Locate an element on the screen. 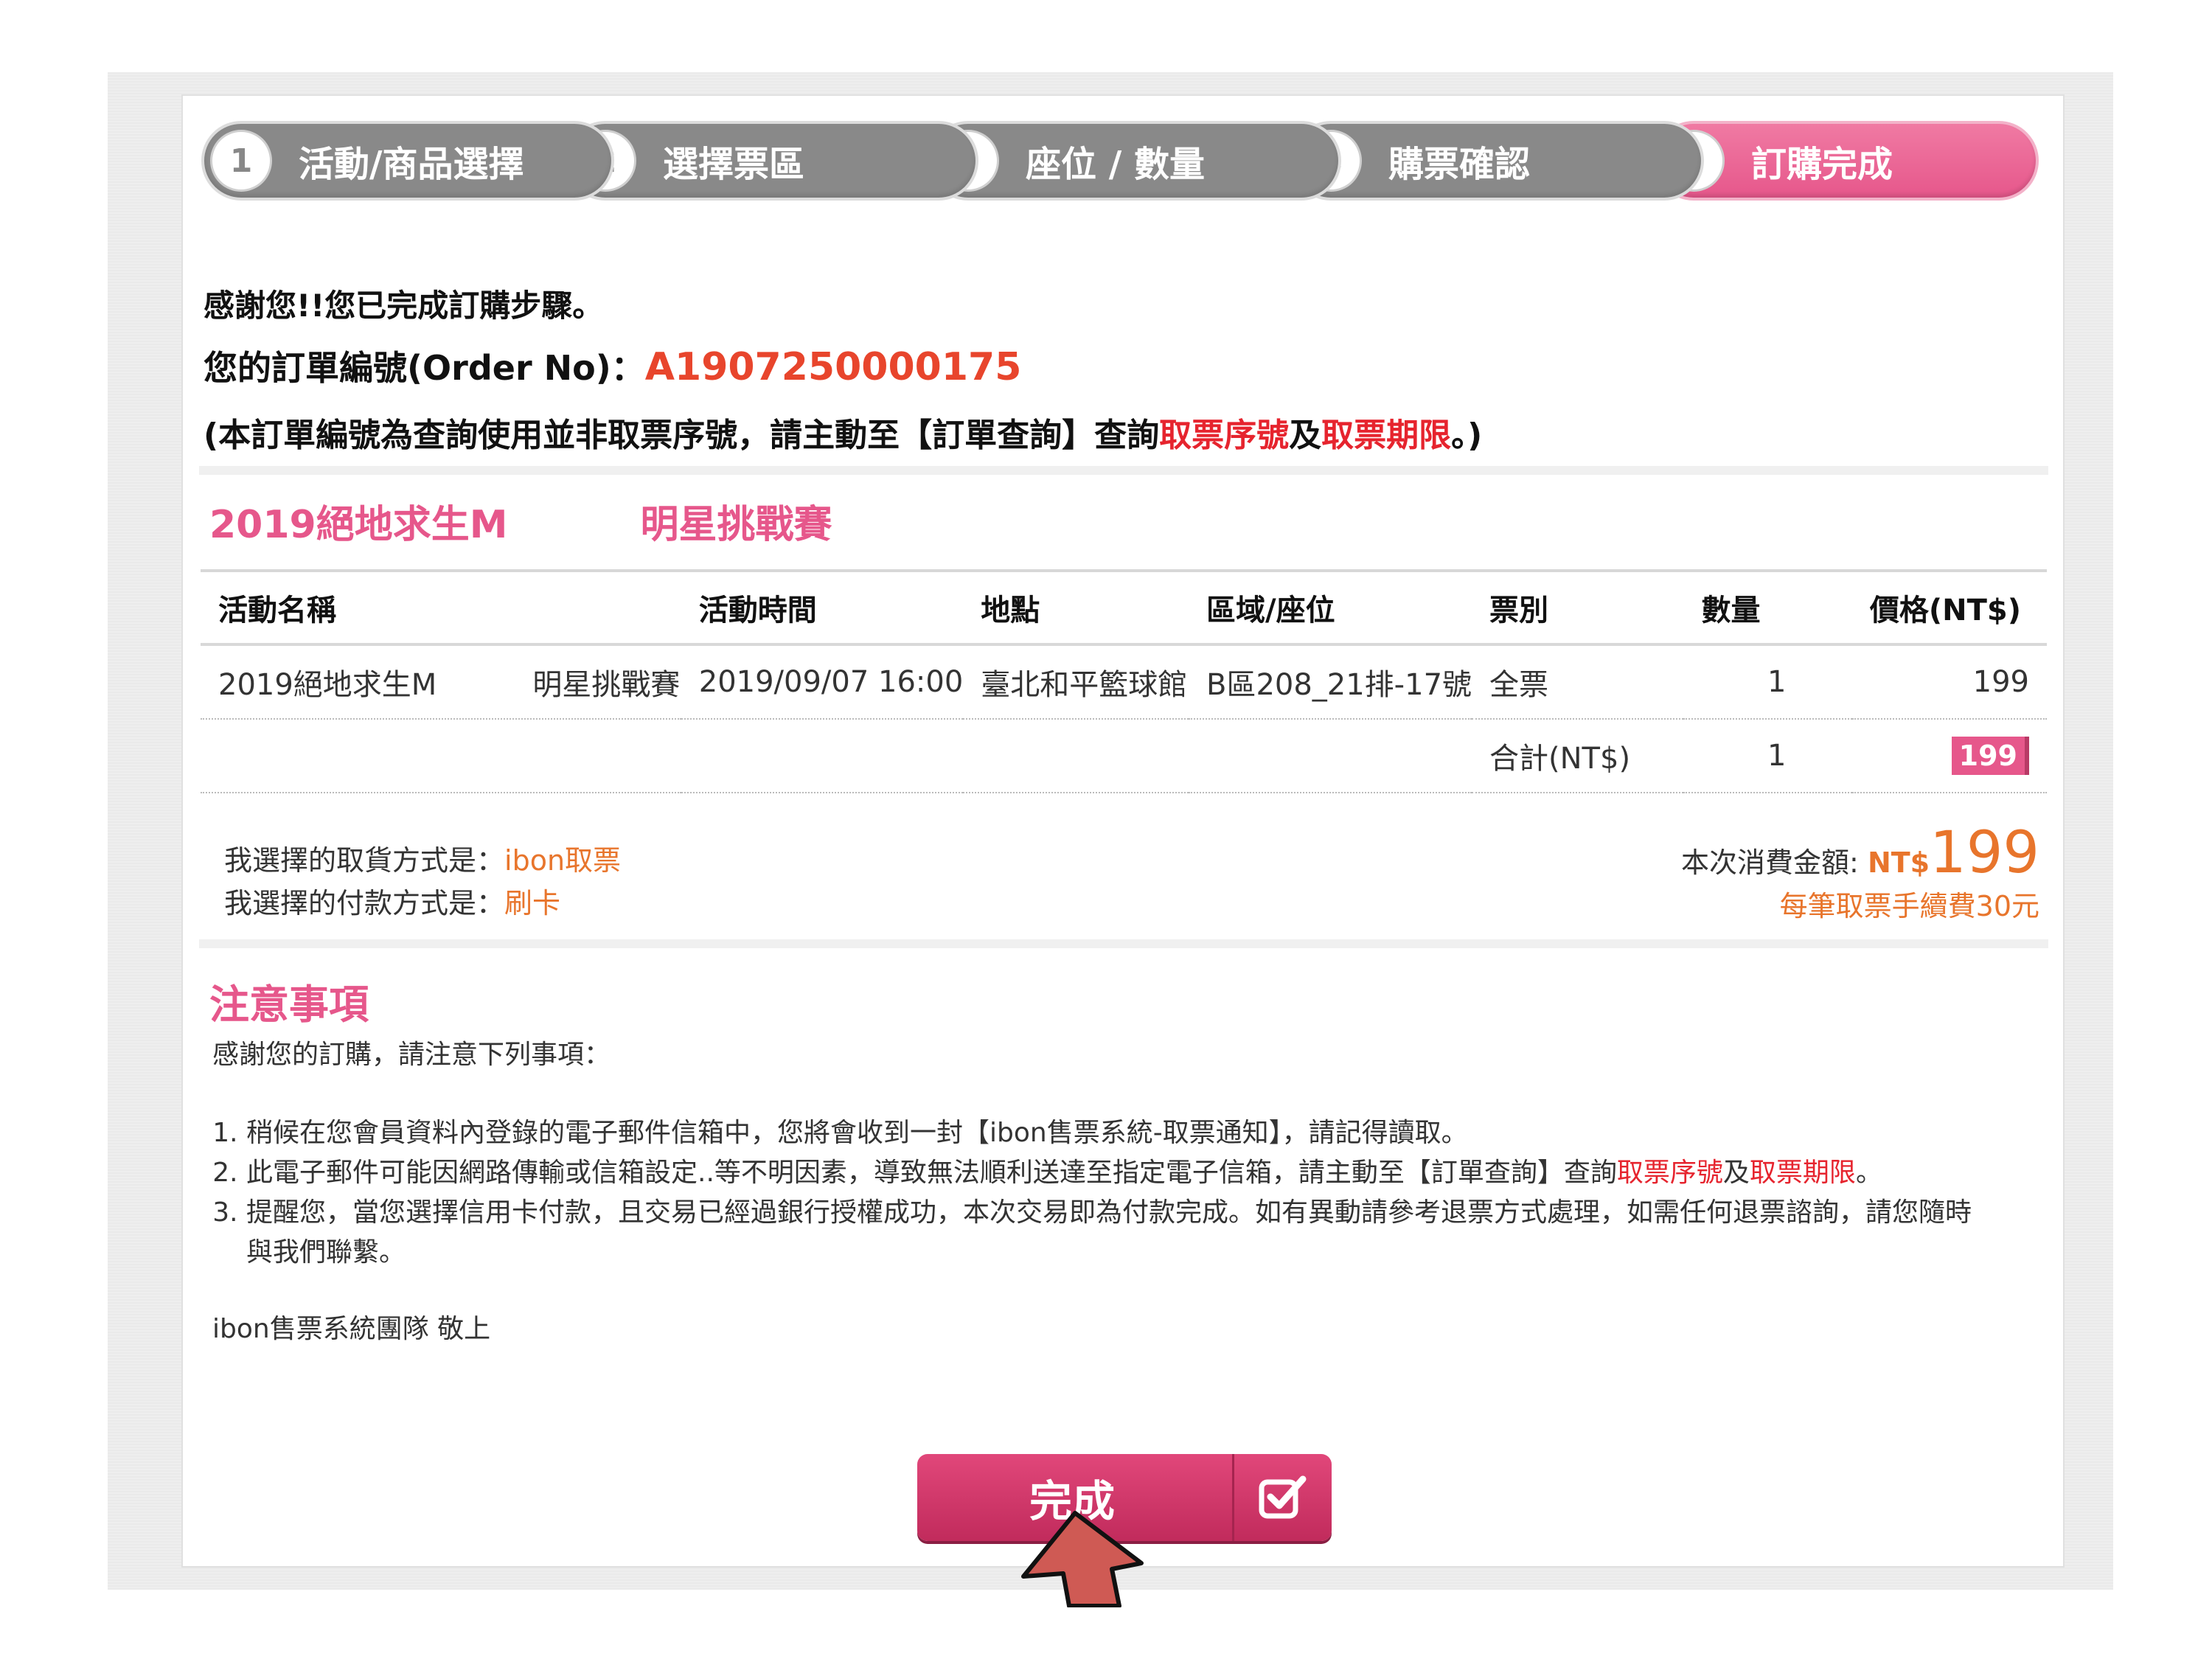 This screenshot has width=2212, height=1659. cell-ticket-type: 全票 is located at coordinates (1578, 682).